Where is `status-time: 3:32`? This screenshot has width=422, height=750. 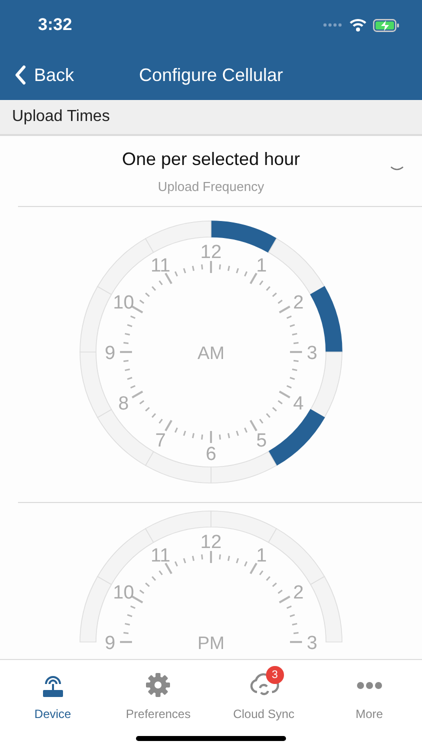
status-time: 3:32 is located at coordinates (55, 25).